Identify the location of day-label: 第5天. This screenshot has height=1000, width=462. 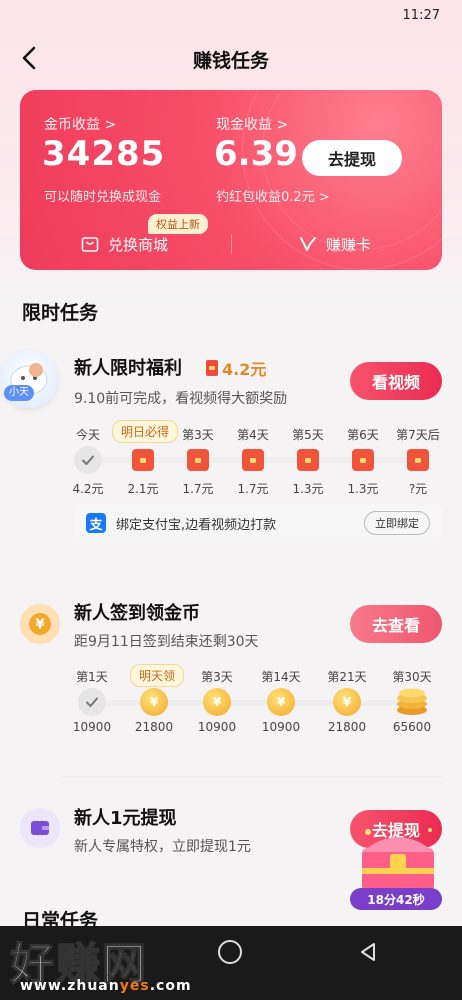
(308, 435).